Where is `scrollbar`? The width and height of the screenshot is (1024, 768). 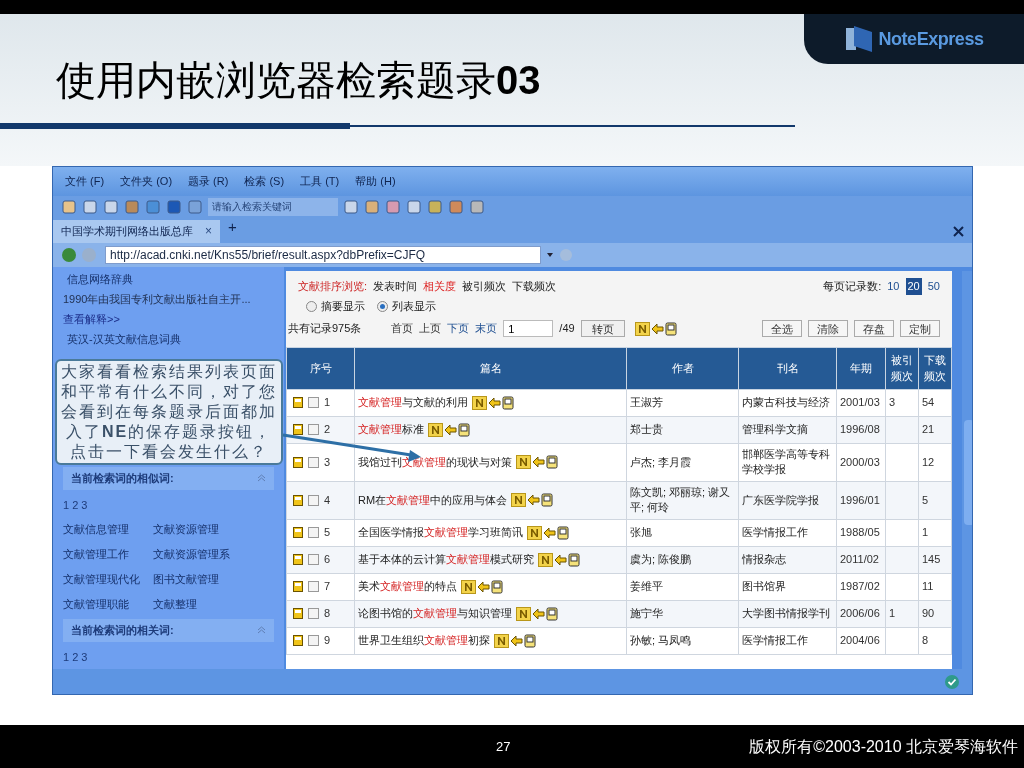 scrollbar is located at coordinates (967, 470).